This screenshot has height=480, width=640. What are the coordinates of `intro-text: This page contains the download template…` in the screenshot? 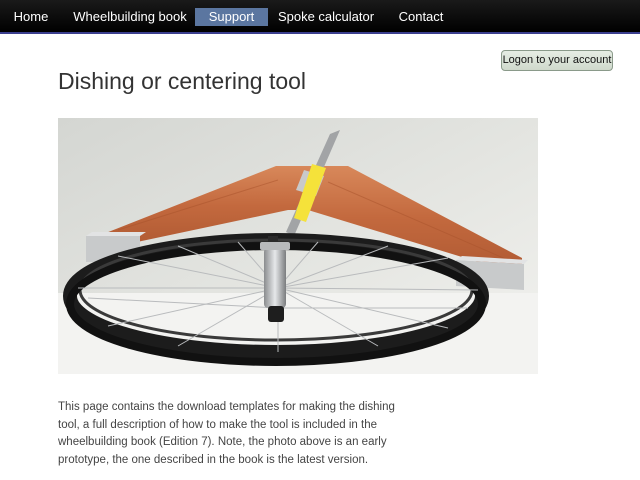 It's located at (226, 433).